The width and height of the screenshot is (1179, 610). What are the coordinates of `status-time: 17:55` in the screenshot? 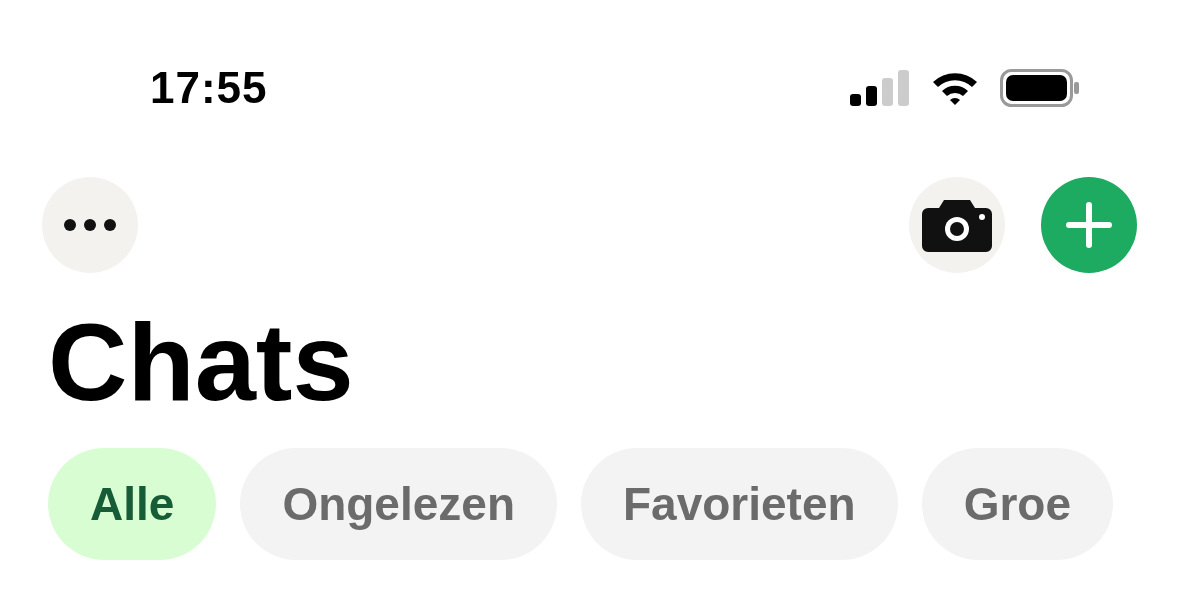 It's located at (209, 88).